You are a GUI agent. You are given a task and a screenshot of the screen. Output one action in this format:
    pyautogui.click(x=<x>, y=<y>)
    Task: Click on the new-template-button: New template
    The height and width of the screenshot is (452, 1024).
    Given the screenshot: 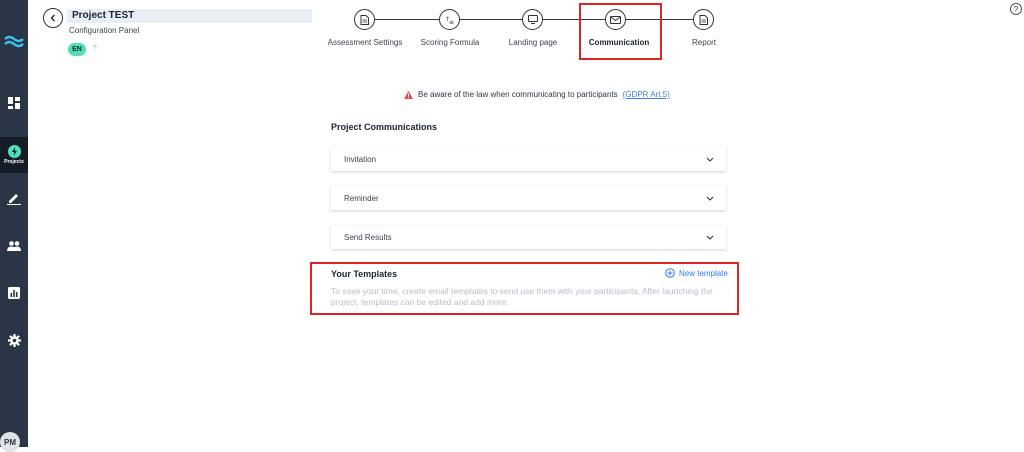 What is the action you would take?
    pyautogui.click(x=696, y=273)
    